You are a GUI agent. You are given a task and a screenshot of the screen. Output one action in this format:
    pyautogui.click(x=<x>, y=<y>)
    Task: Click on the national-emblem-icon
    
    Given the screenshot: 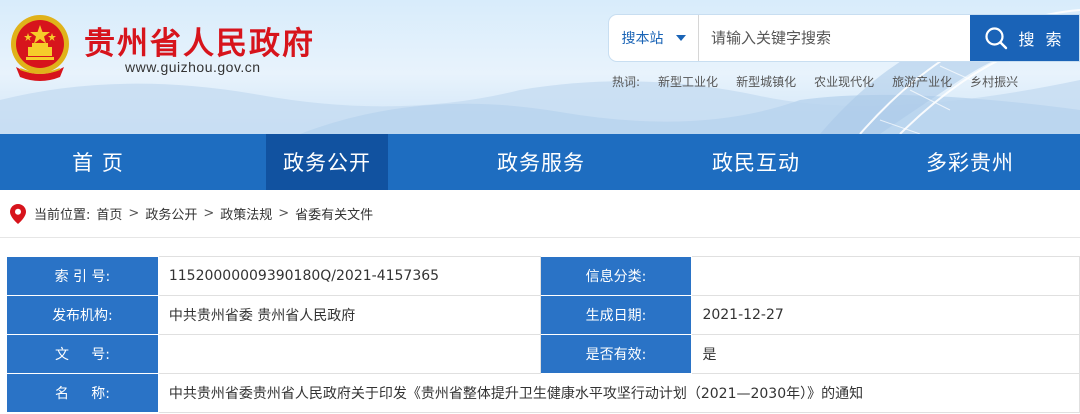 What is the action you would take?
    pyautogui.click(x=40, y=48)
    